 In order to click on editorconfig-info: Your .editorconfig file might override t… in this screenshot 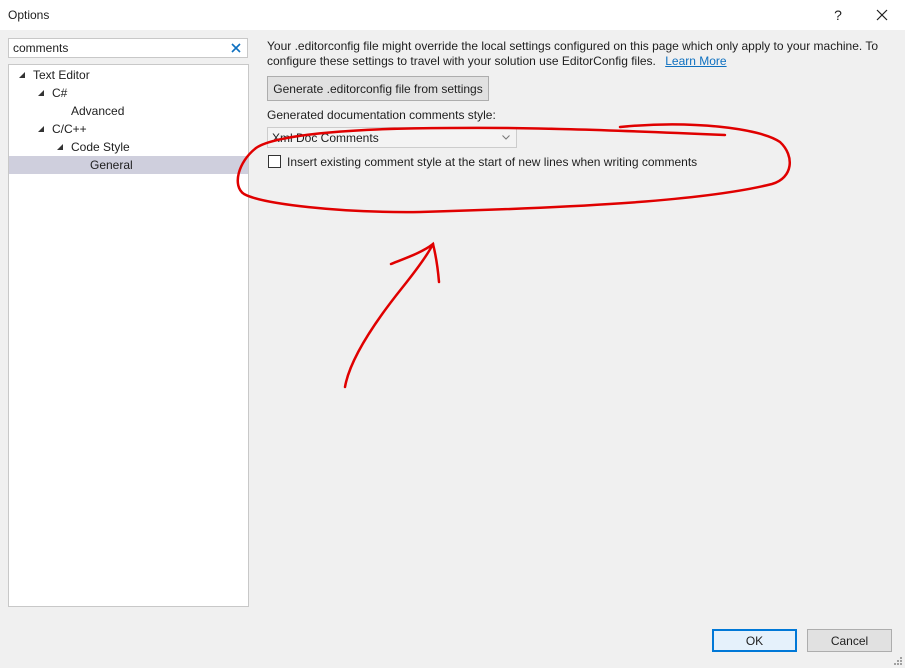, I will do `click(579, 54)`.